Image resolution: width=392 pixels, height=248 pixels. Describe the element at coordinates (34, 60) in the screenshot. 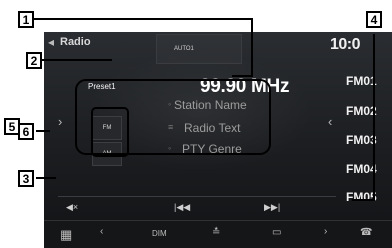

I see `callout-2: 2` at that location.